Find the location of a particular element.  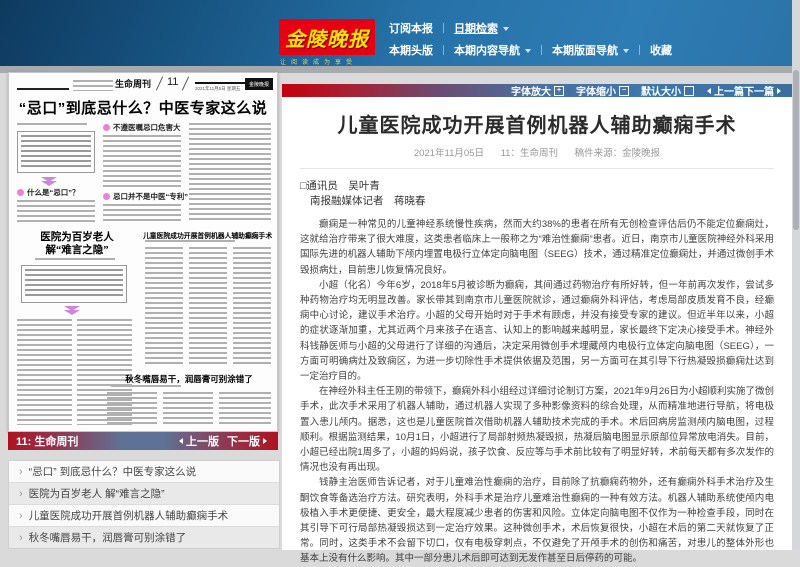

preview-headline-story3: 儿童医院成功开展首例机器人辅助癫痫手术 is located at coordinates (208, 236).